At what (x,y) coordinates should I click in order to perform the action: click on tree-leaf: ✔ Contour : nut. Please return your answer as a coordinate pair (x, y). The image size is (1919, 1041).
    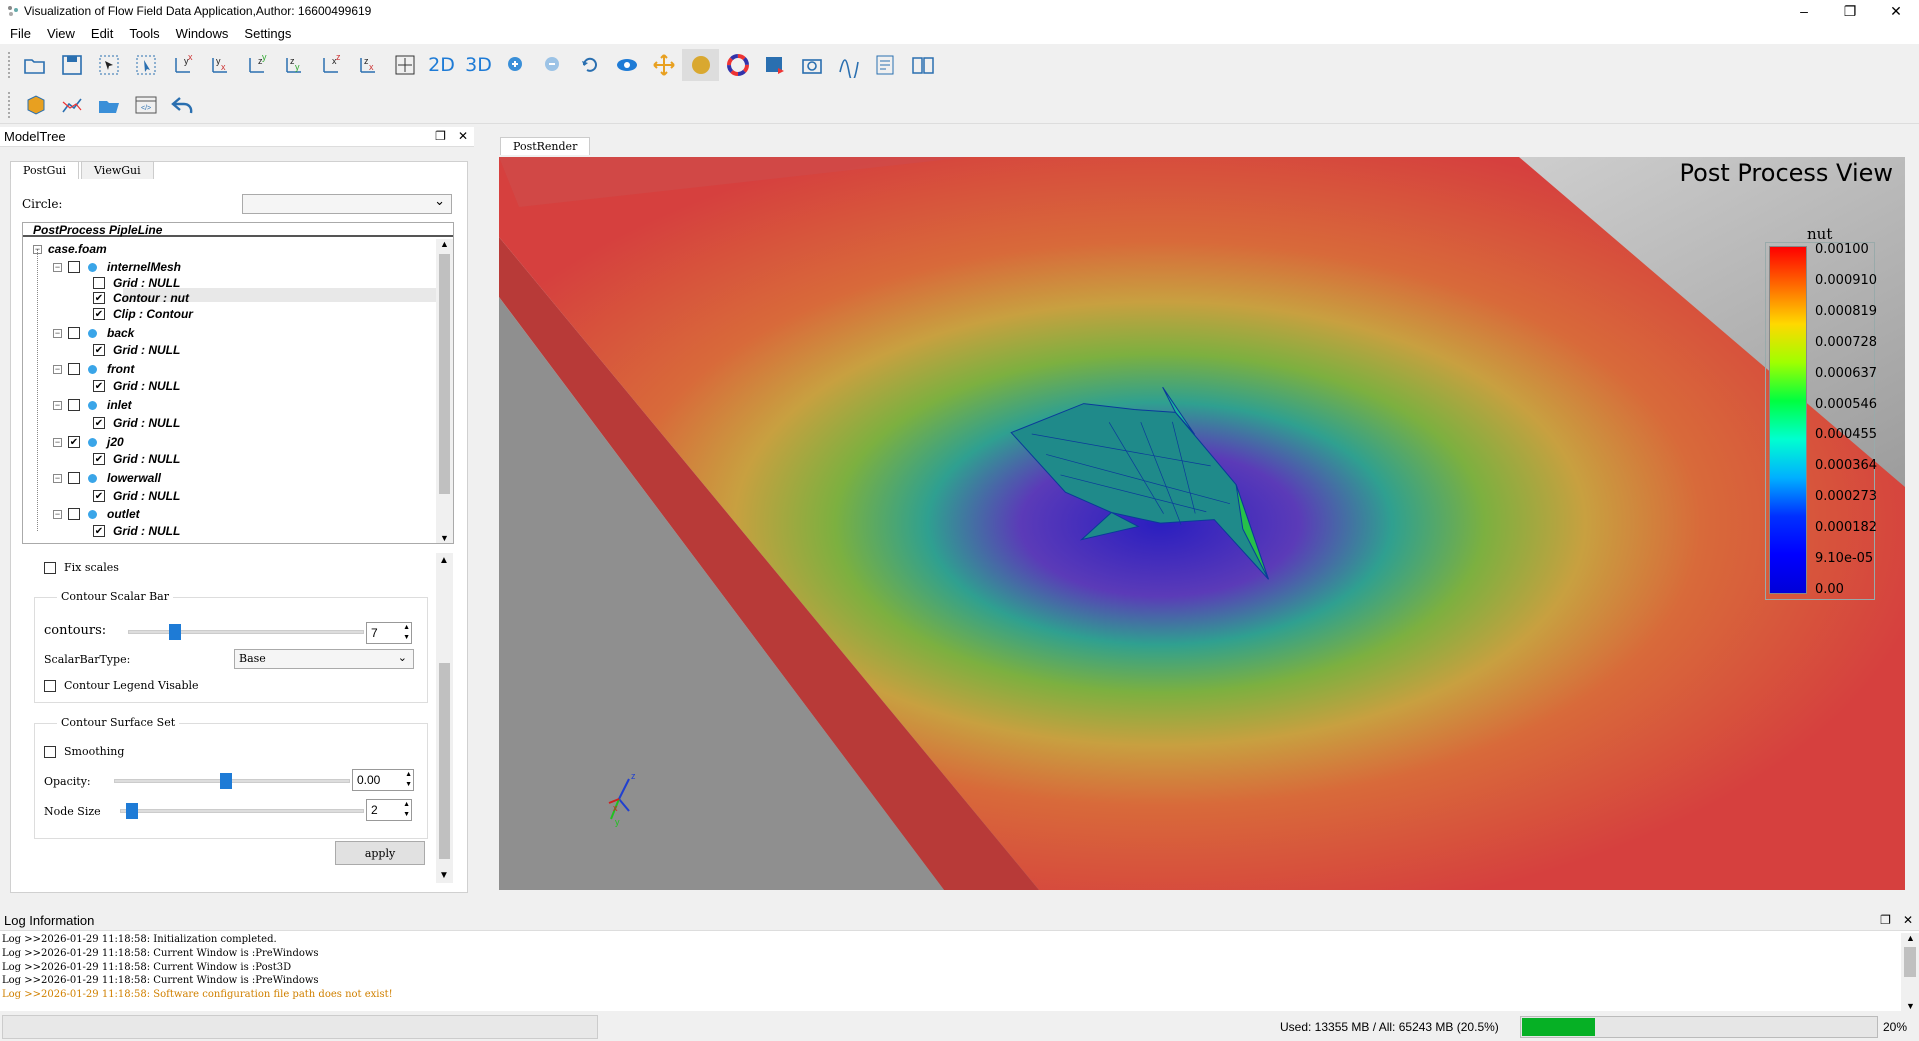
    Looking at the image, I should click on (141, 298).